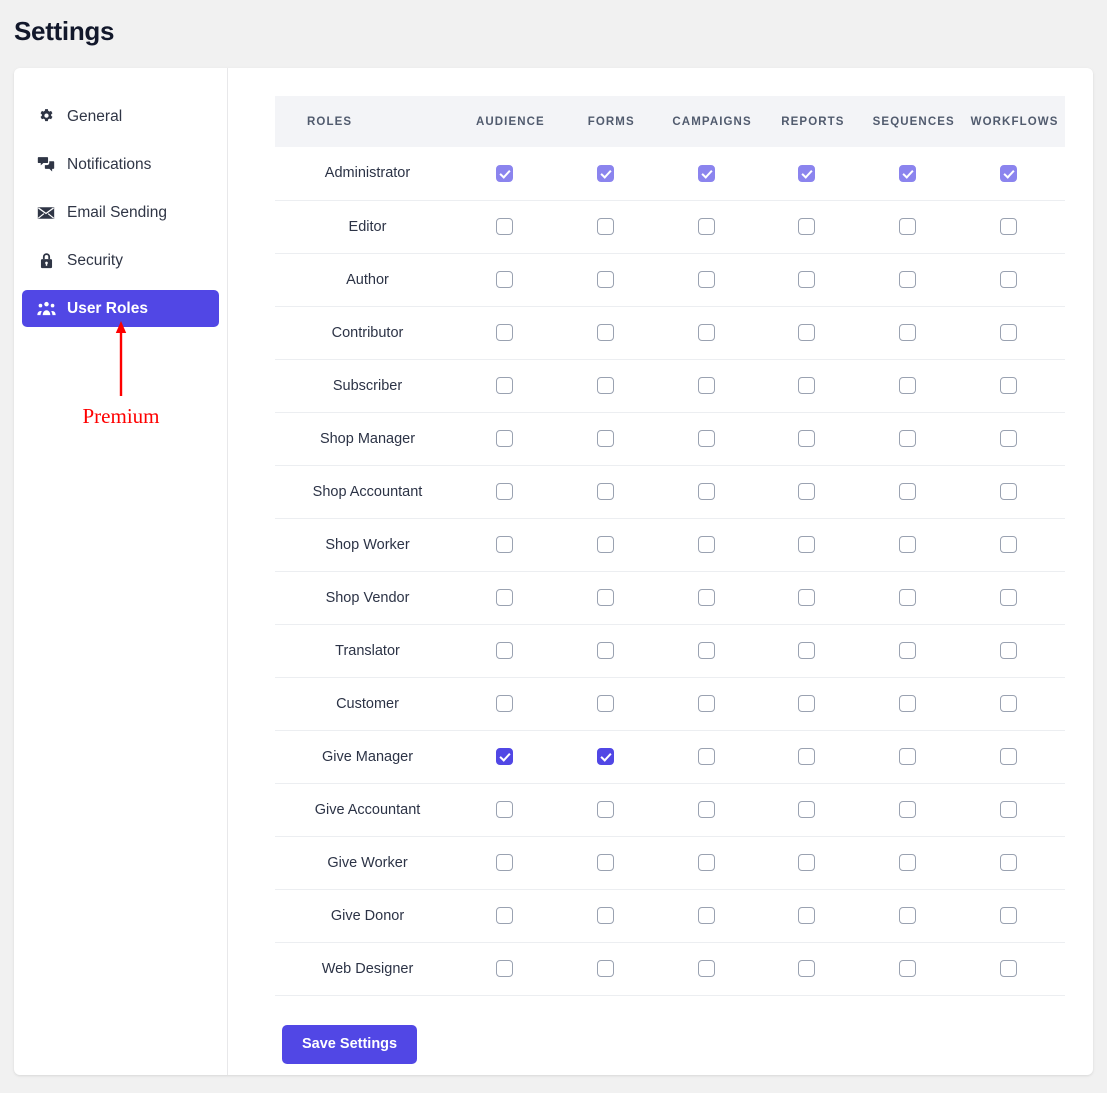  I want to click on save-settings-button: Save Settings, so click(350, 1044).